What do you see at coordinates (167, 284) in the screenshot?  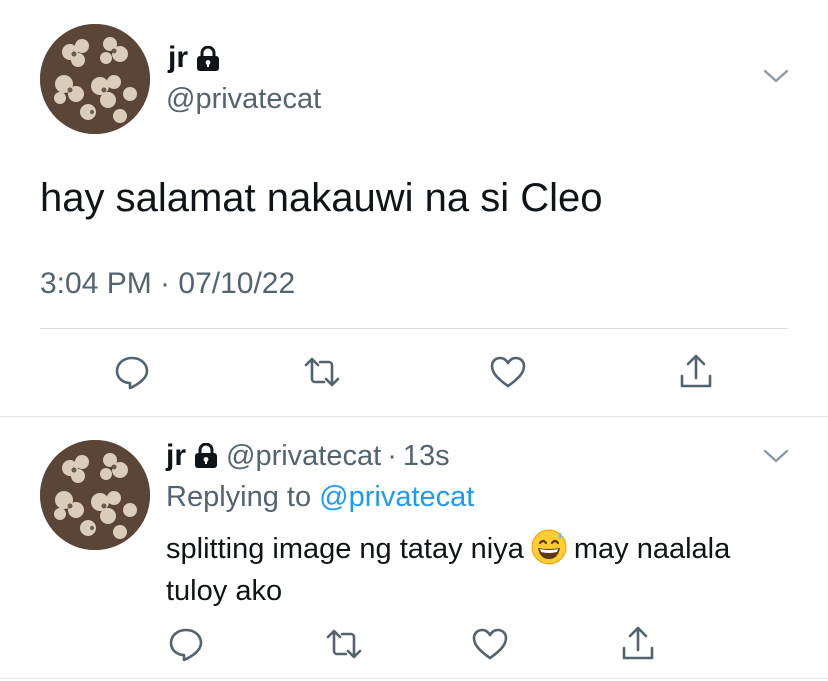 I see `tweet-timestamp: 3:04 PM · 07/10/22` at bounding box center [167, 284].